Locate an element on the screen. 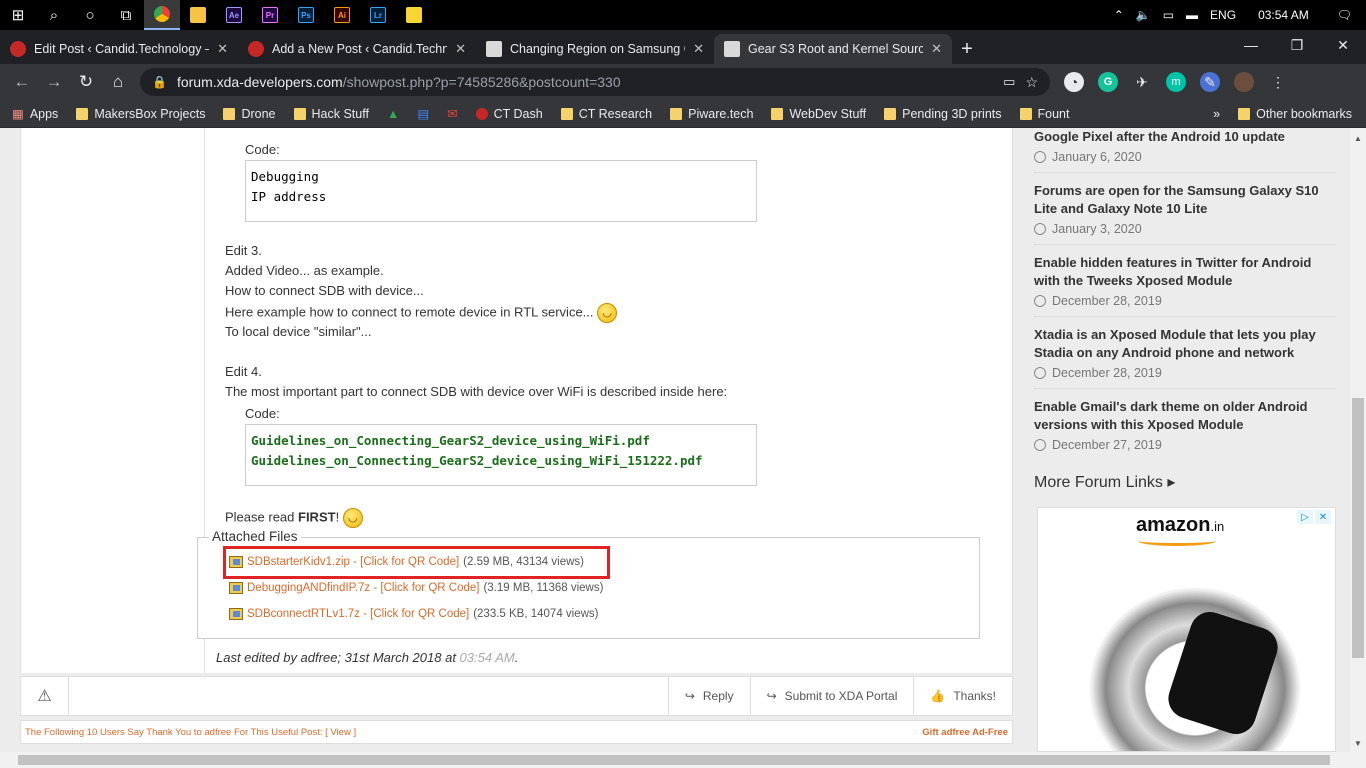 This screenshot has height=768, width=1366. tab-edit-post: Edit Post ‹ Candid.Technology — ✕ is located at coordinates (119, 49).